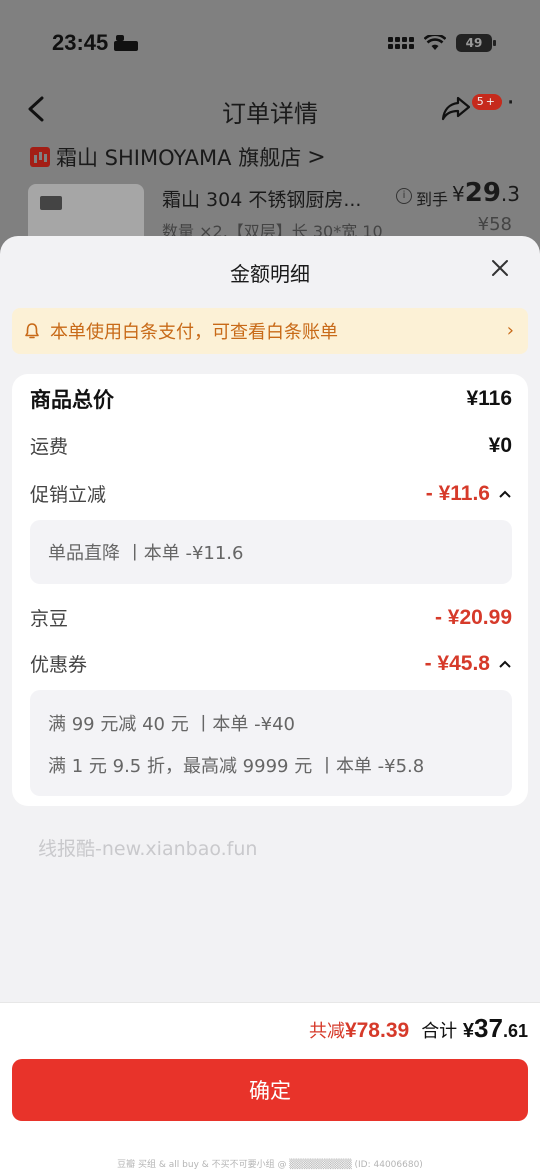 Image resolution: width=540 pixels, height=1174 pixels. I want to click on baitiao-notice: 本单使用白条支付，可查看白条账单 ›, so click(270, 331).